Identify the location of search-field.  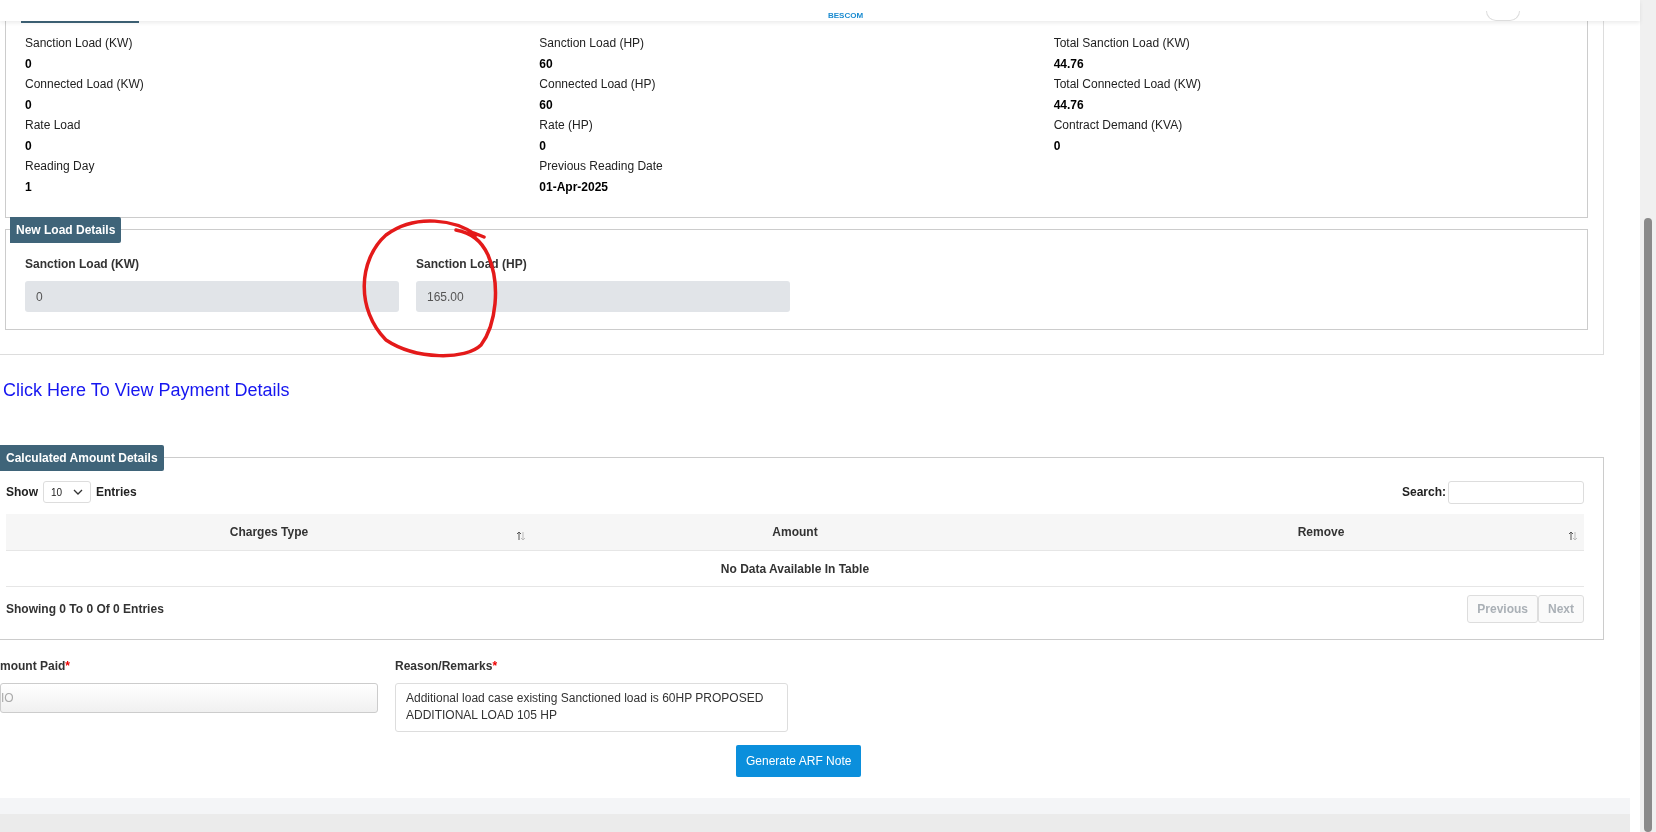
(1516, 492).